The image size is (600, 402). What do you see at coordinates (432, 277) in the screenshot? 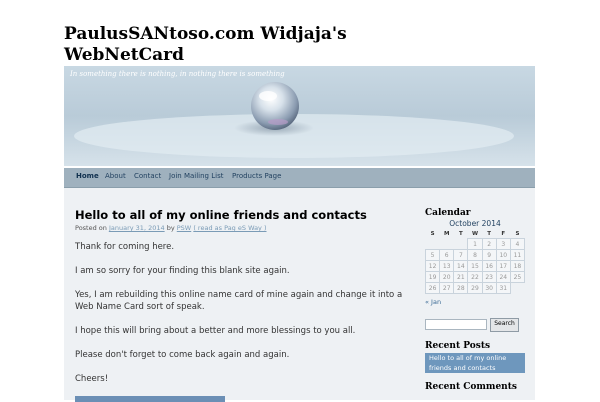
I see `calendar-day: 19` at bounding box center [432, 277].